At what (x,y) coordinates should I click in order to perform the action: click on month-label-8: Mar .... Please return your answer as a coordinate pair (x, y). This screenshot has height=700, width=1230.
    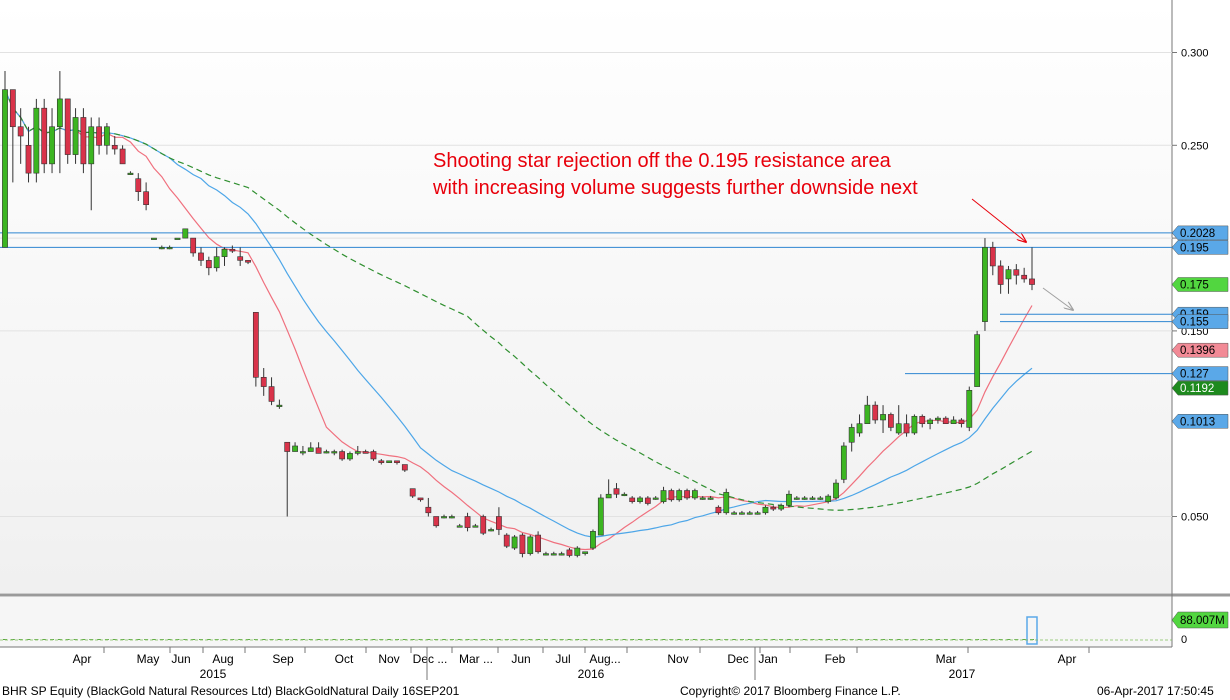
    Looking at the image, I should click on (476, 659).